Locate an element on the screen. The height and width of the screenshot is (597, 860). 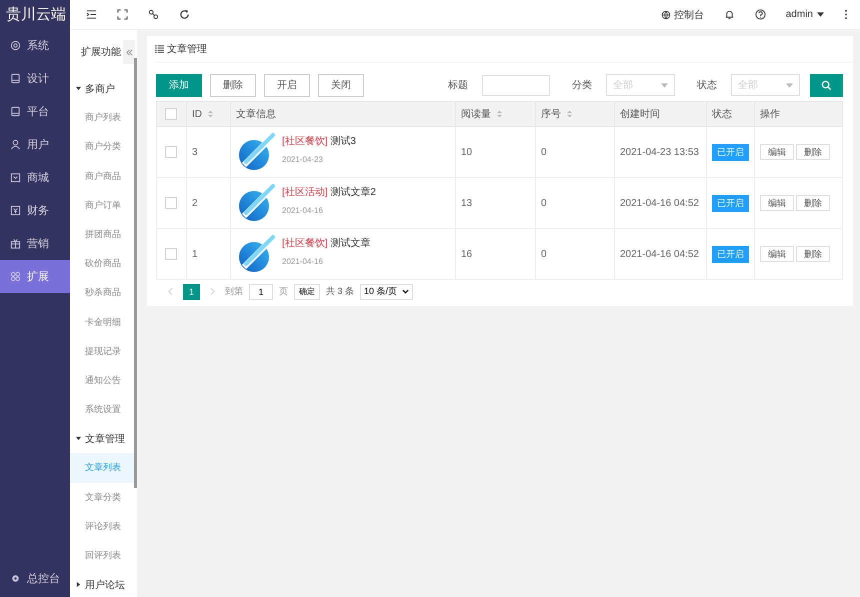
table-cell: 3 is located at coordinates (195, 152).